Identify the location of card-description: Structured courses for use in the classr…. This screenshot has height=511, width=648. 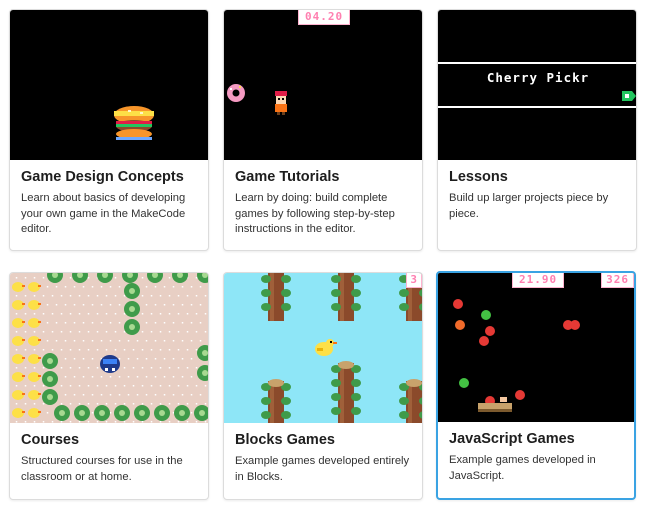
(102, 469).